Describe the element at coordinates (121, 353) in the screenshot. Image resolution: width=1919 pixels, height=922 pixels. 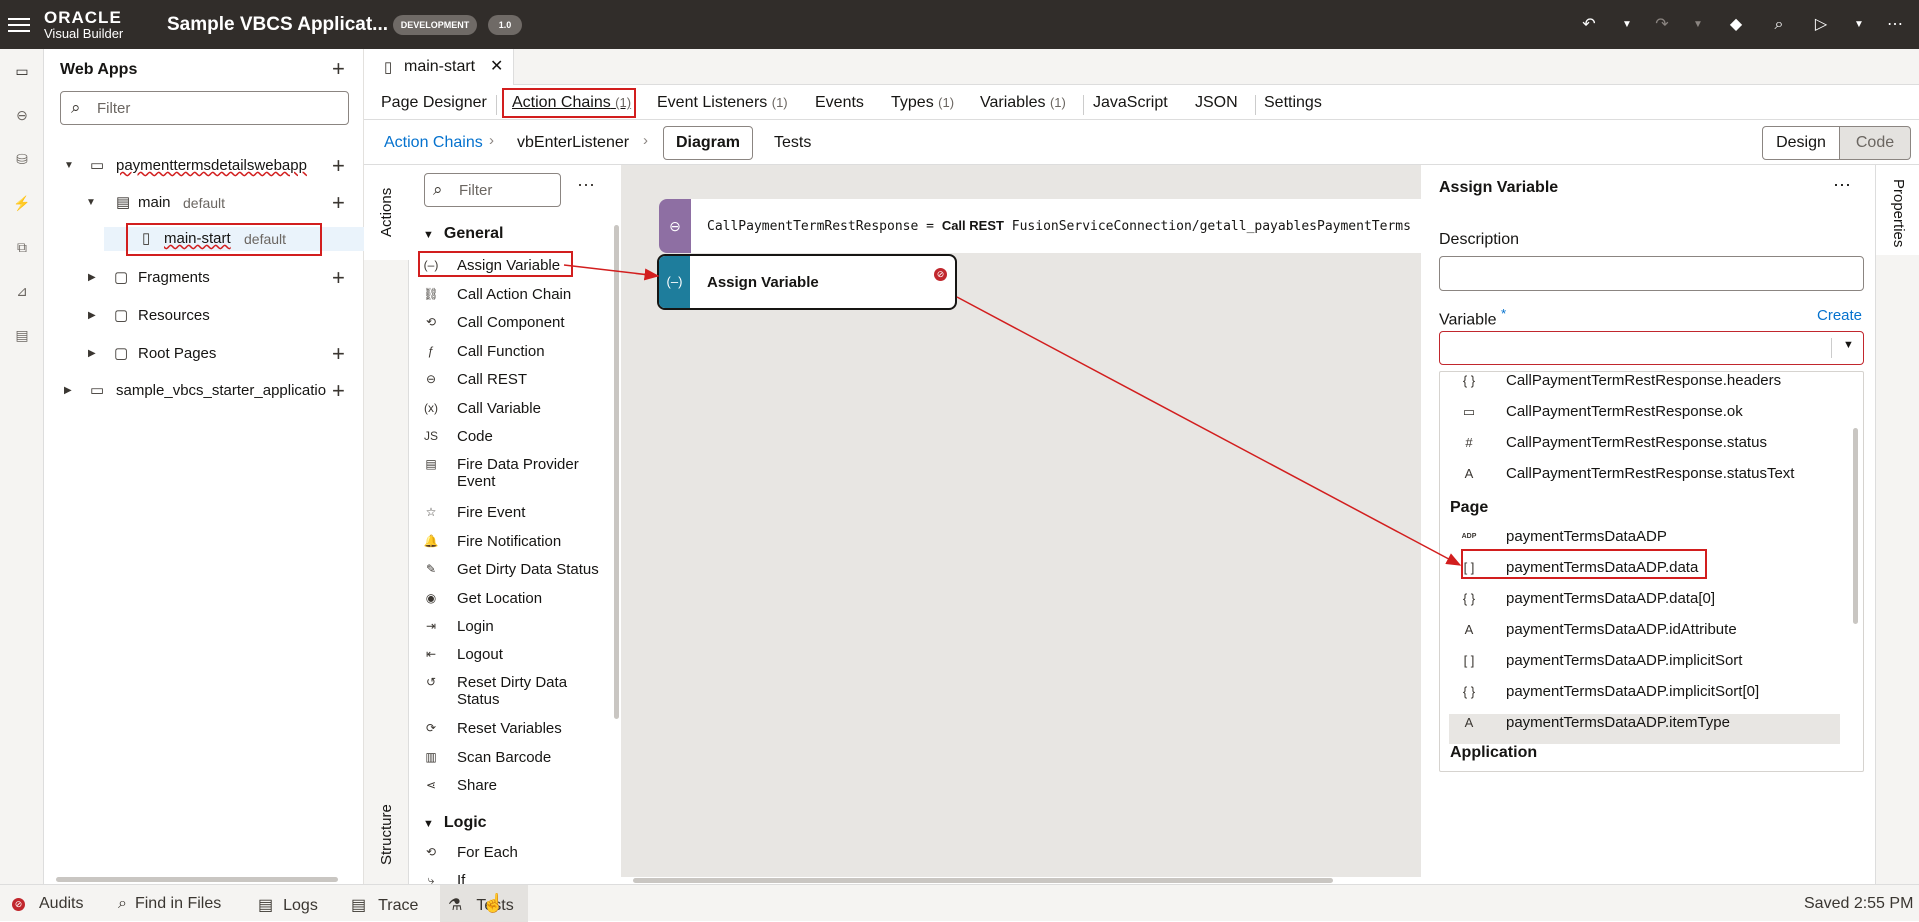
I see `folder-icon: ▢` at that location.